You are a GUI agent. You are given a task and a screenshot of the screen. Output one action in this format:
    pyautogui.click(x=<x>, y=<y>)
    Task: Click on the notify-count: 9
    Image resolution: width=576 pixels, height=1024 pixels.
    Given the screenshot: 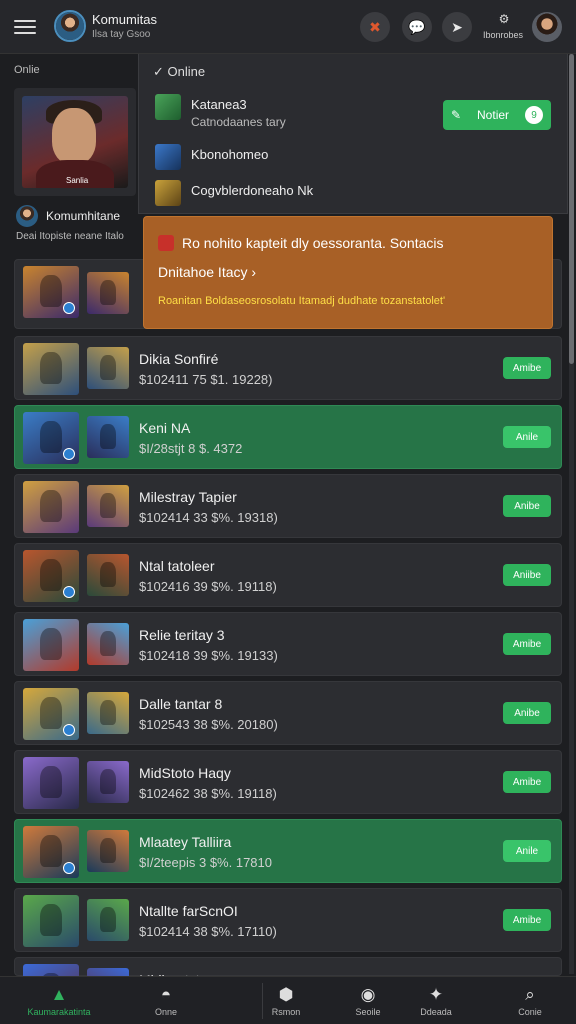 What is the action you would take?
    pyautogui.click(x=533, y=115)
    